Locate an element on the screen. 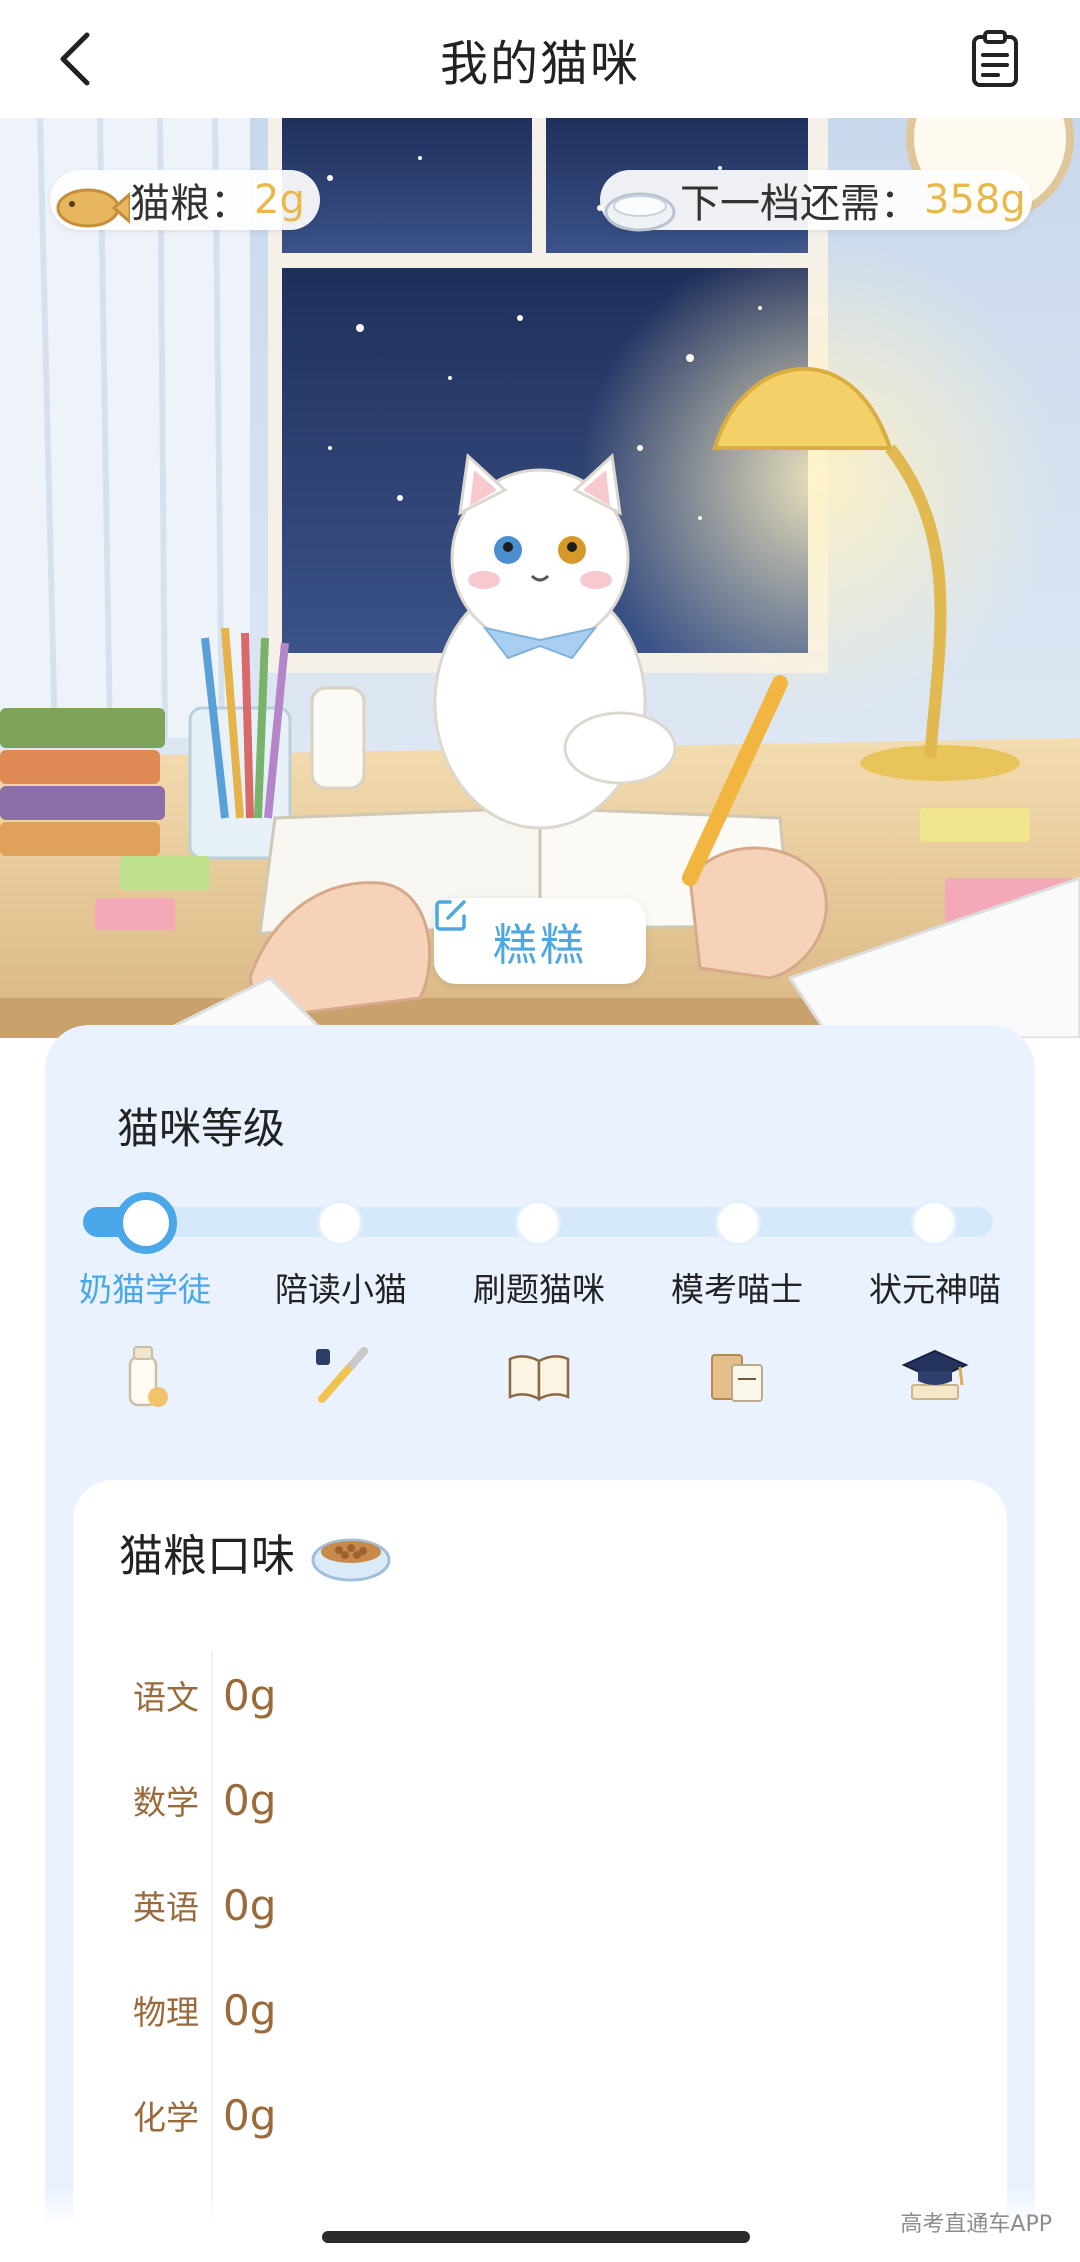 Image resolution: width=1080 pixels, height=2262 pixels. level-stage-2: 陪读小猫 is located at coordinates (341, 1337).